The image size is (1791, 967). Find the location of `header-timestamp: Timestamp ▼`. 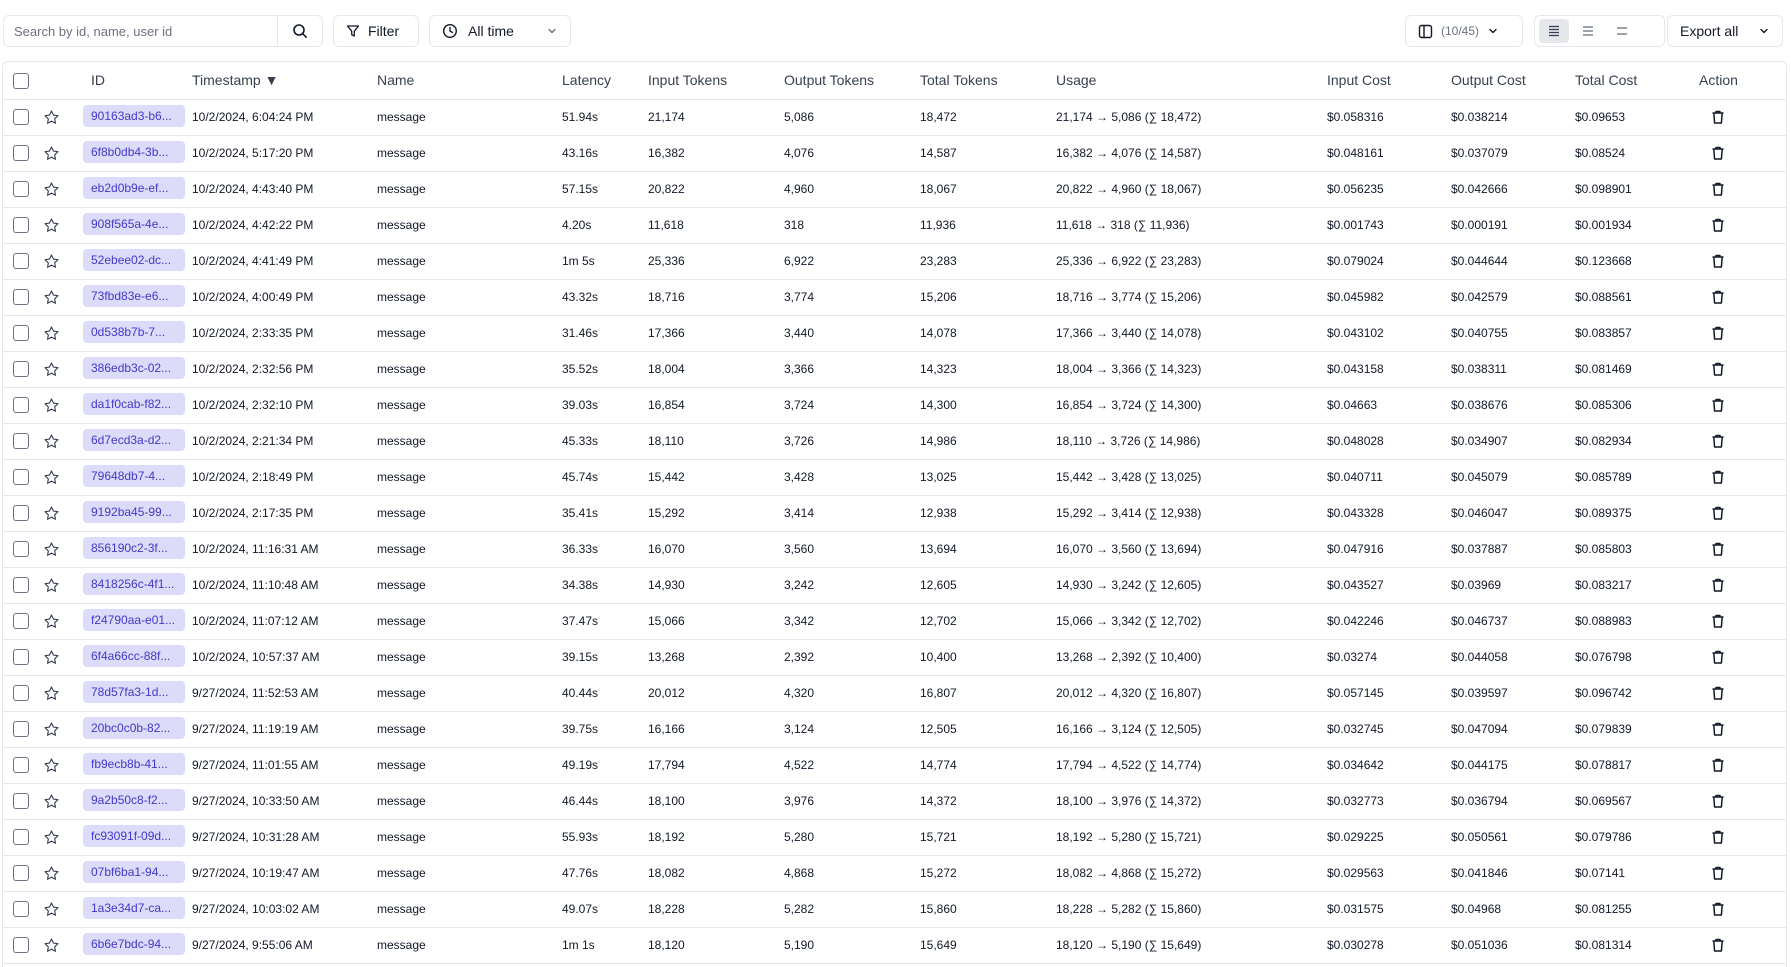

header-timestamp: Timestamp ▼ is located at coordinates (284, 81).